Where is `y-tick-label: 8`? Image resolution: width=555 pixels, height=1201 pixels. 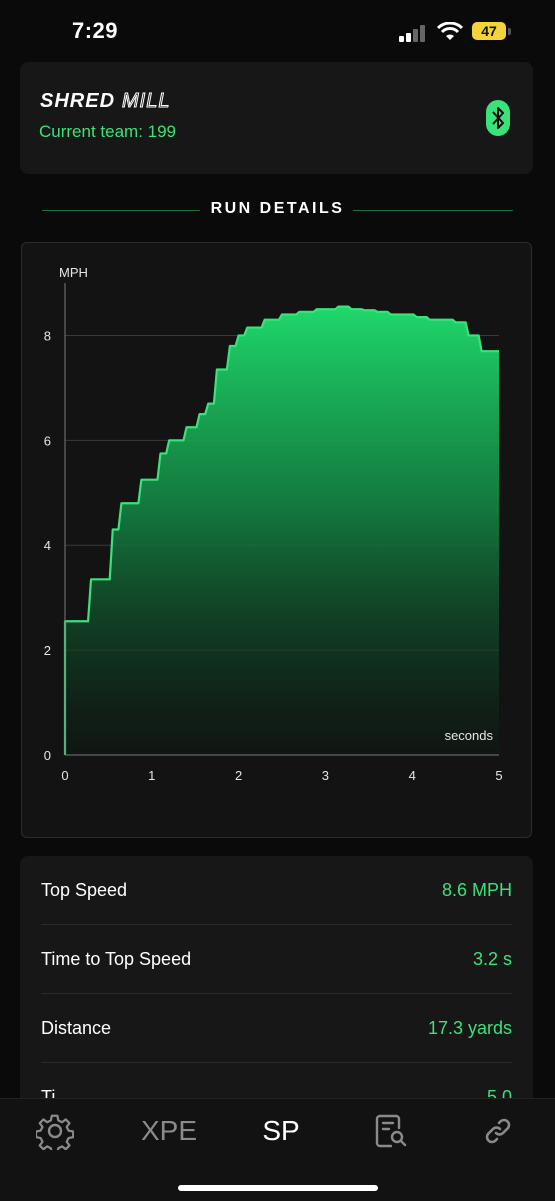 y-tick-label: 8 is located at coordinates (47, 335).